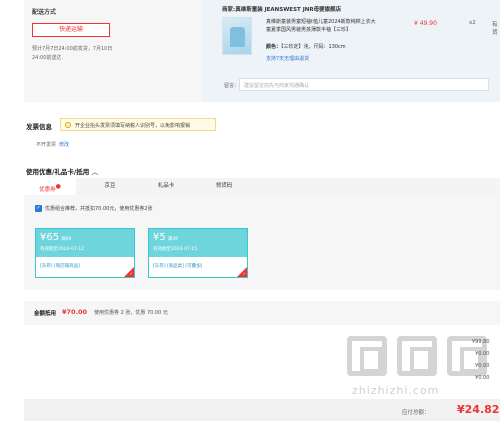 Image resolution: width=500 pixels, height=421 pixels. What do you see at coordinates (44, 12) in the screenshot?
I see `delivery-label: 配送方式` at bounding box center [44, 12].